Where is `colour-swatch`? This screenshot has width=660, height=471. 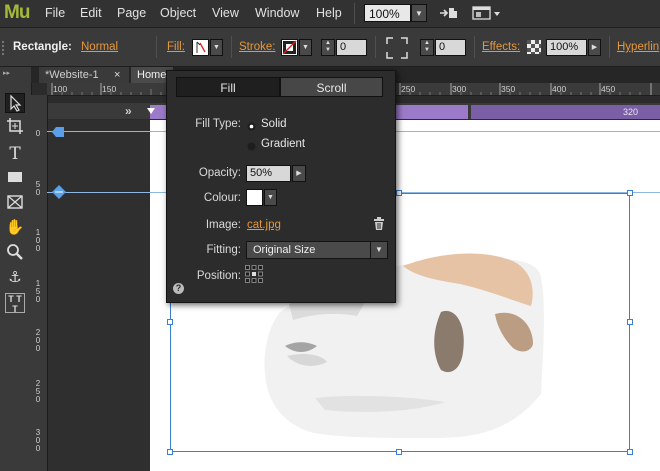 colour-swatch is located at coordinates (254, 197).